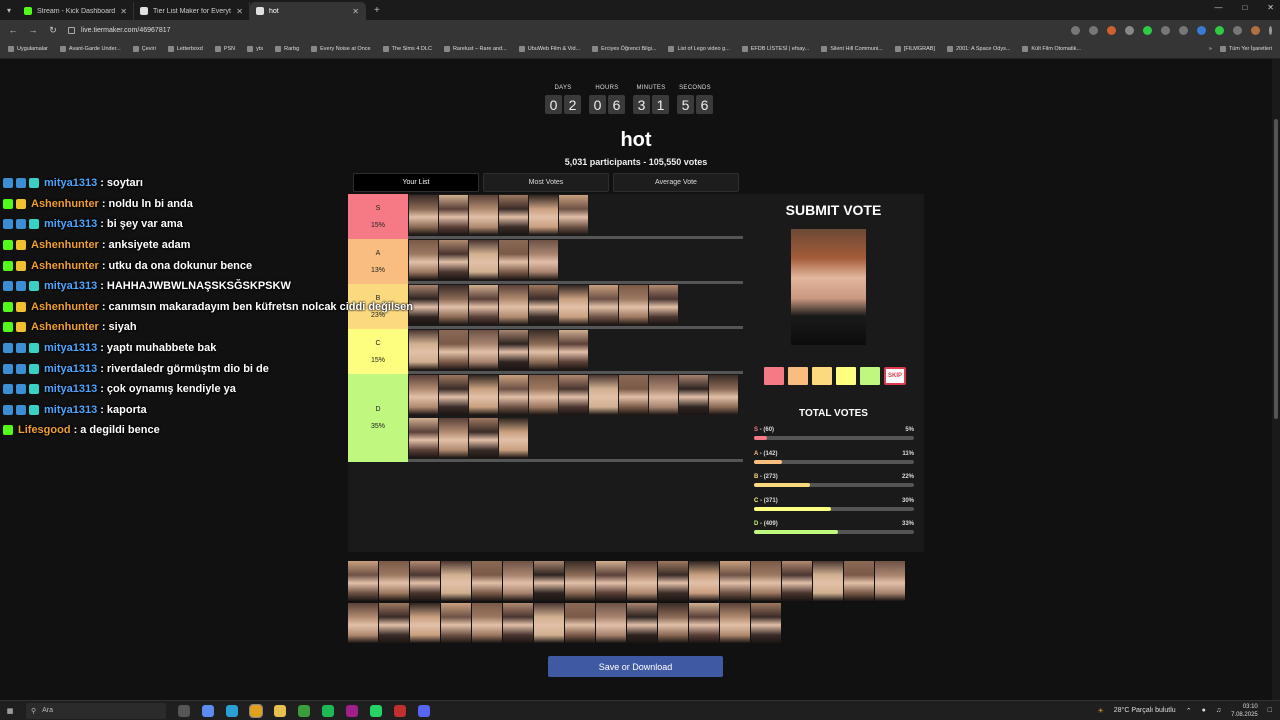 The image size is (1280, 720). I want to click on discord-icon, so click(424, 710).